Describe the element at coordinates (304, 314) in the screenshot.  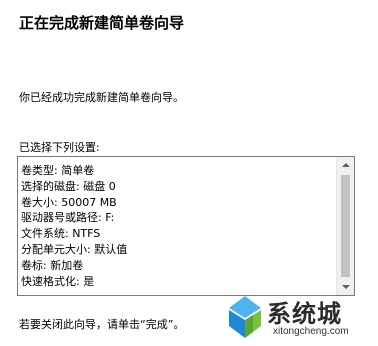
I see `watermark-site-name: 系统城` at that location.